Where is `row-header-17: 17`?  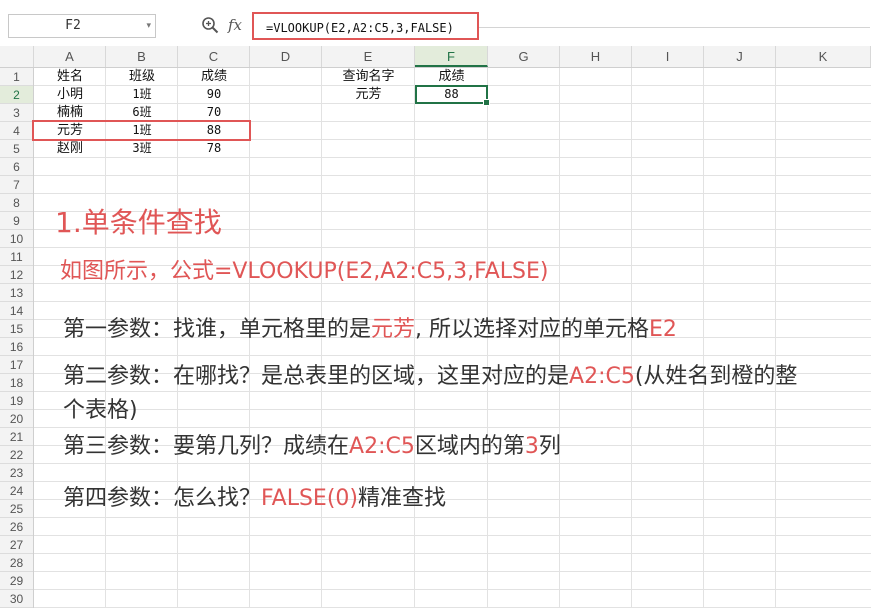 row-header-17: 17 is located at coordinates (16, 365).